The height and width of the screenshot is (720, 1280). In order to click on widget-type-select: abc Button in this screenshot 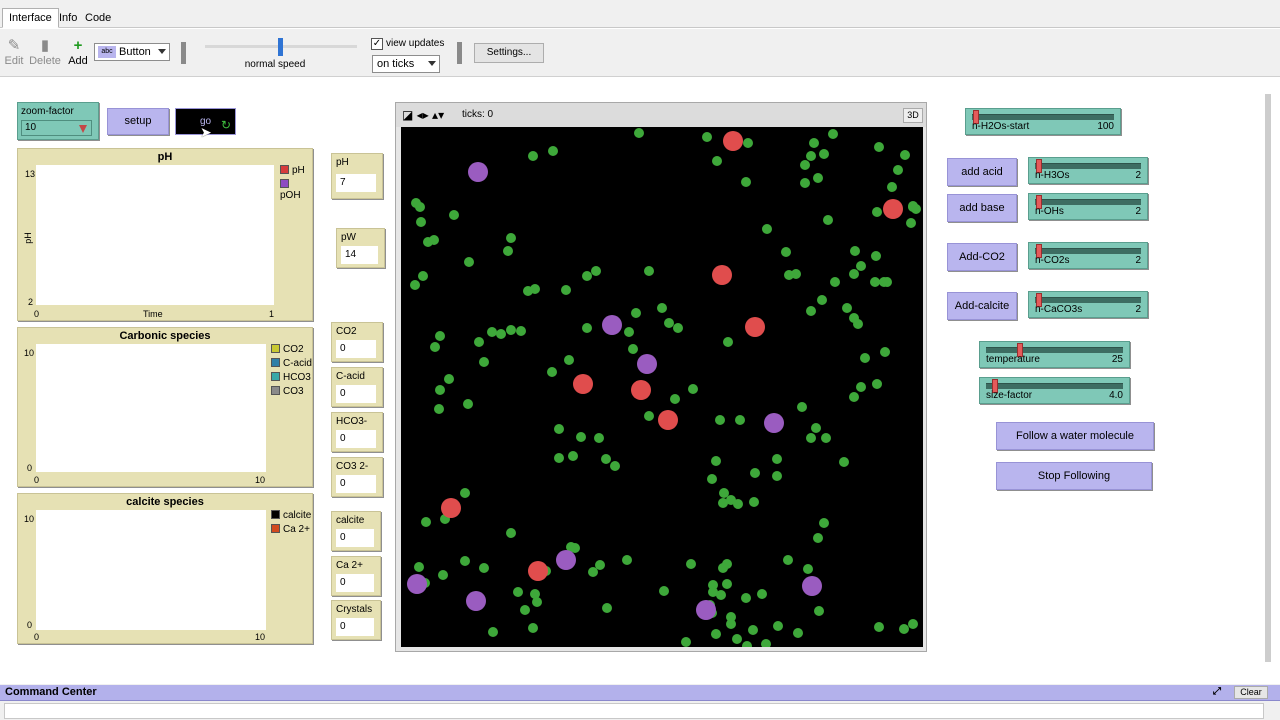, I will do `click(132, 52)`.